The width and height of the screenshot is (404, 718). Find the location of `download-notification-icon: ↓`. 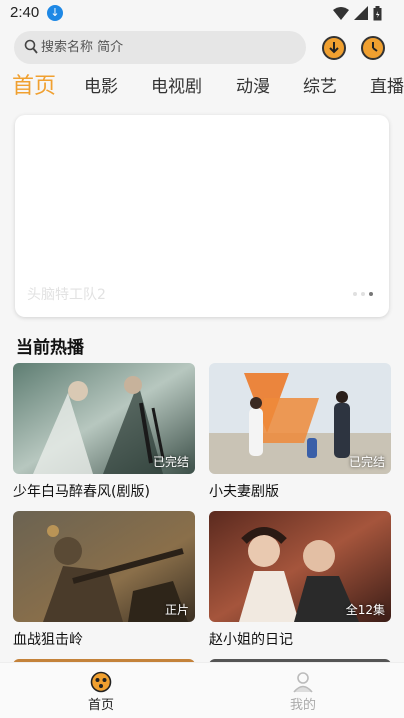

download-notification-icon: ↓ is located at coordinates (55, 13).